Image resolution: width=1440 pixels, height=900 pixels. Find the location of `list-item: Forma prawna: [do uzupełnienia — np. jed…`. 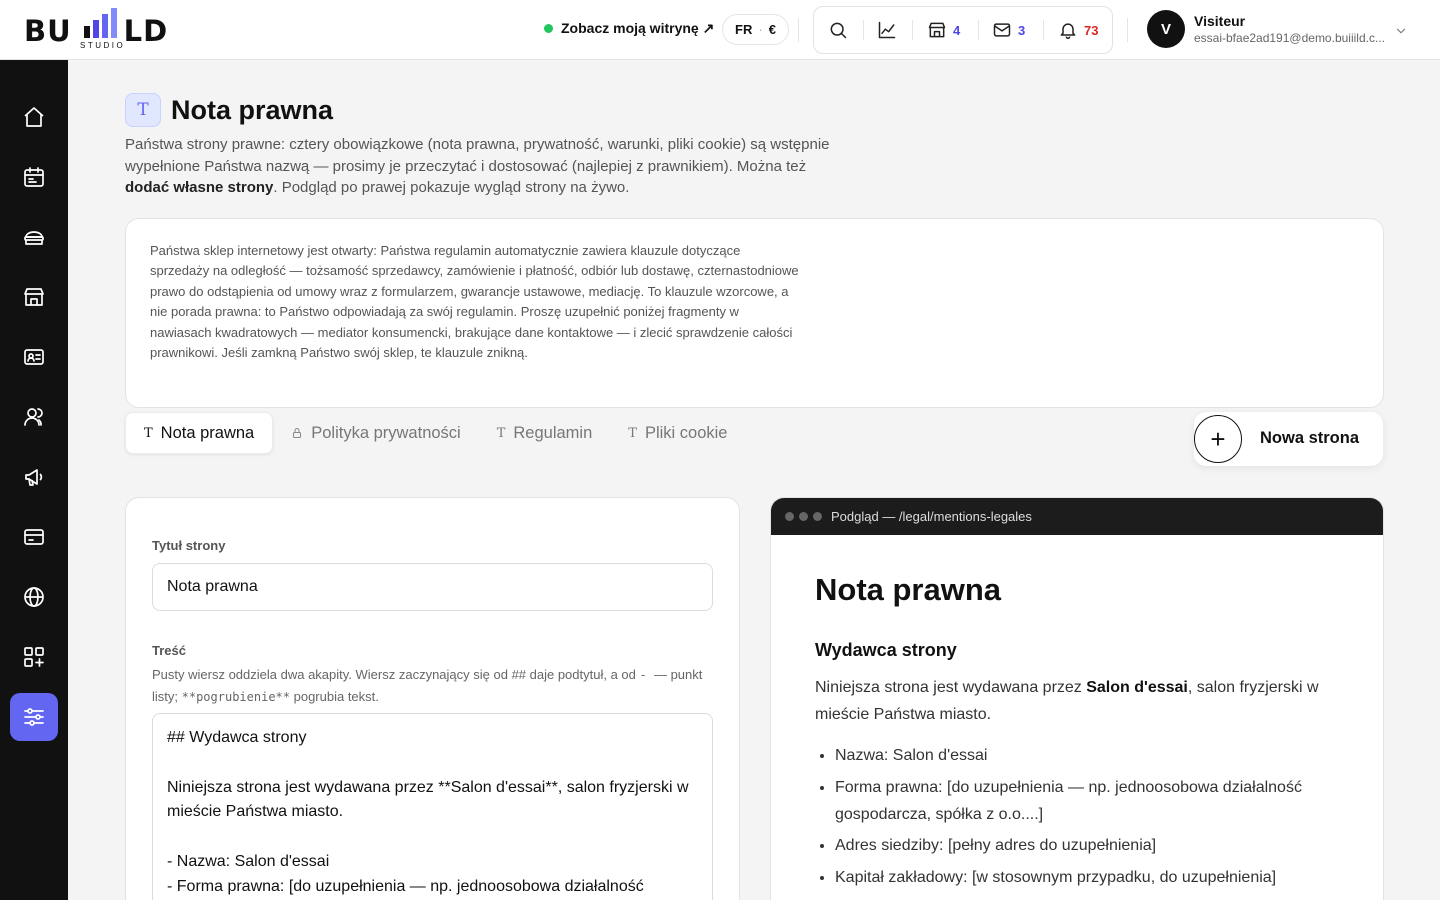

list-item: Forma prawna: [do uzupełnienia — np. jed… is located at coordinates (1090, 801).